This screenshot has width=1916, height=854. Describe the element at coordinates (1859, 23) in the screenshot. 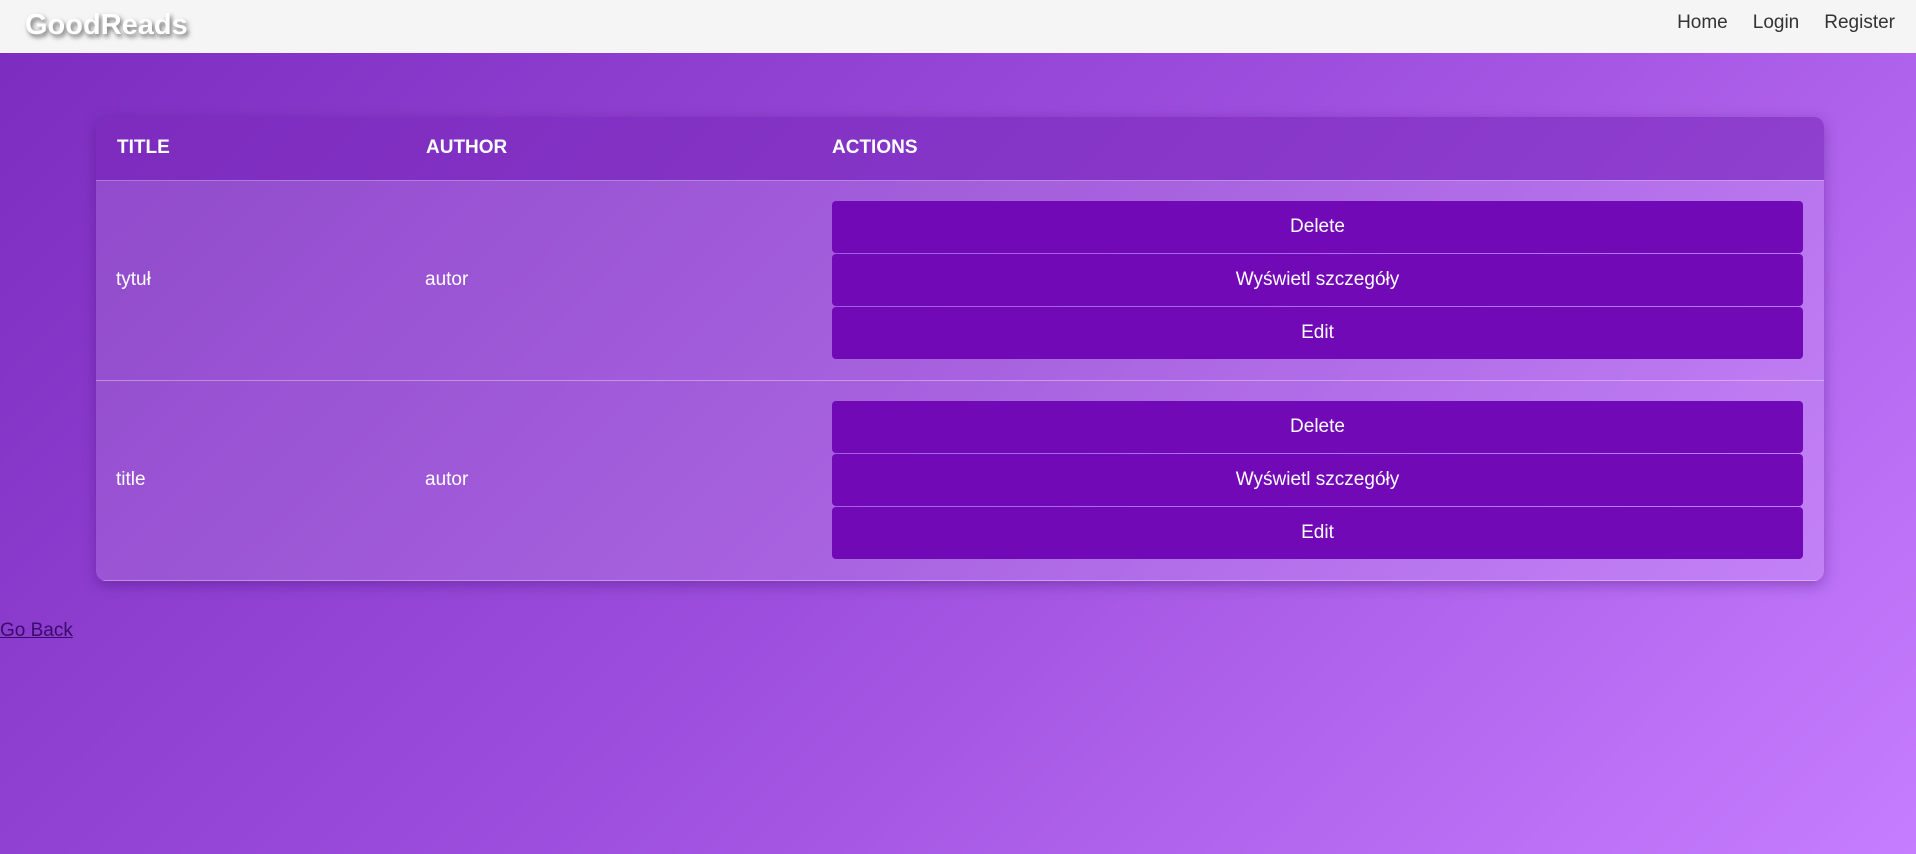

I see `nav-link-register: Register` at that location.